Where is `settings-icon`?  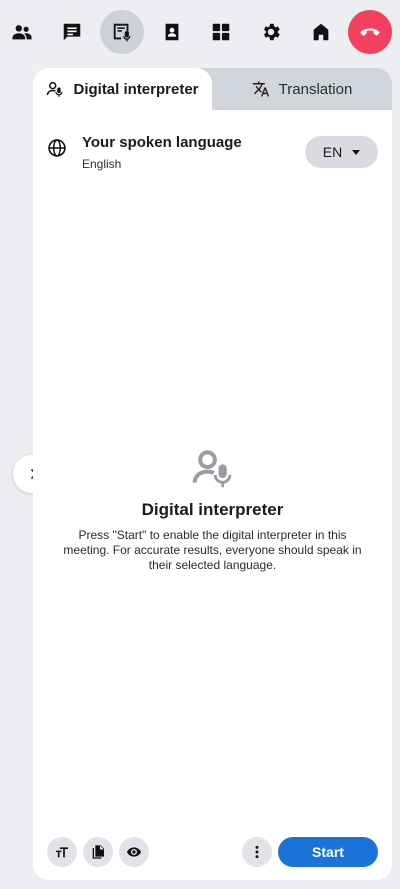 settings-icon is located at coordinates (271, 32).